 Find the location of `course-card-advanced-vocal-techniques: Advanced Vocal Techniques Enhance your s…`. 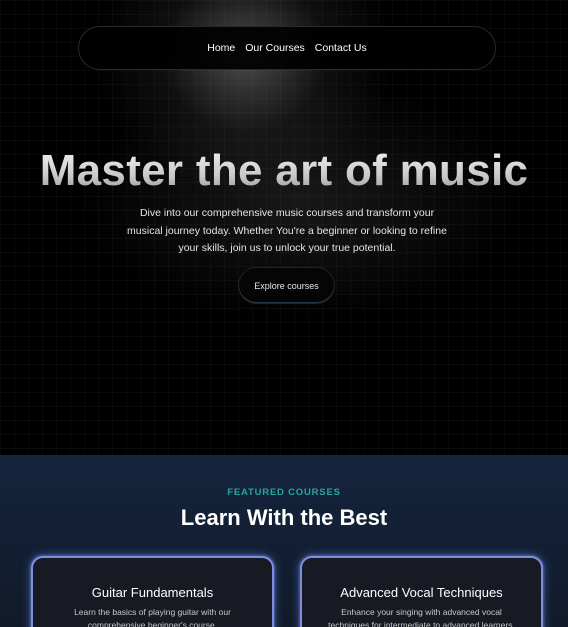

course-card-advanced-vocal-techniques: Advanced Vocal Techniques Enhance your s… is located at coordinates (421, 591).